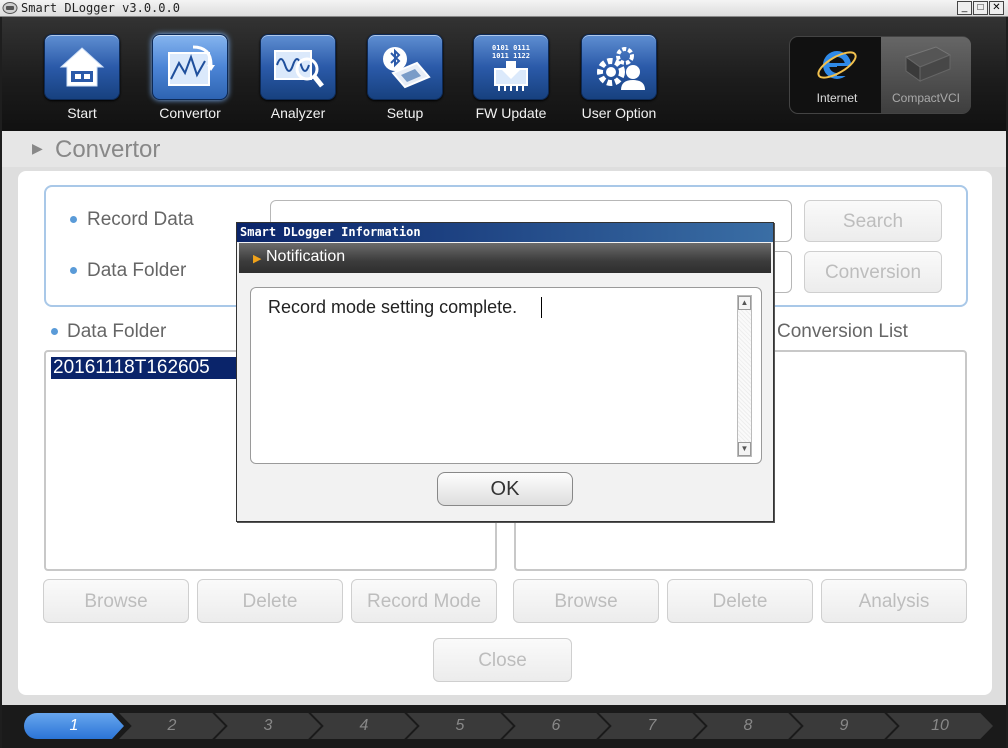 This screenshot has height=748, width=1008. I want to click on toolbar-convertor-button: Convertor, so click(190, 77).